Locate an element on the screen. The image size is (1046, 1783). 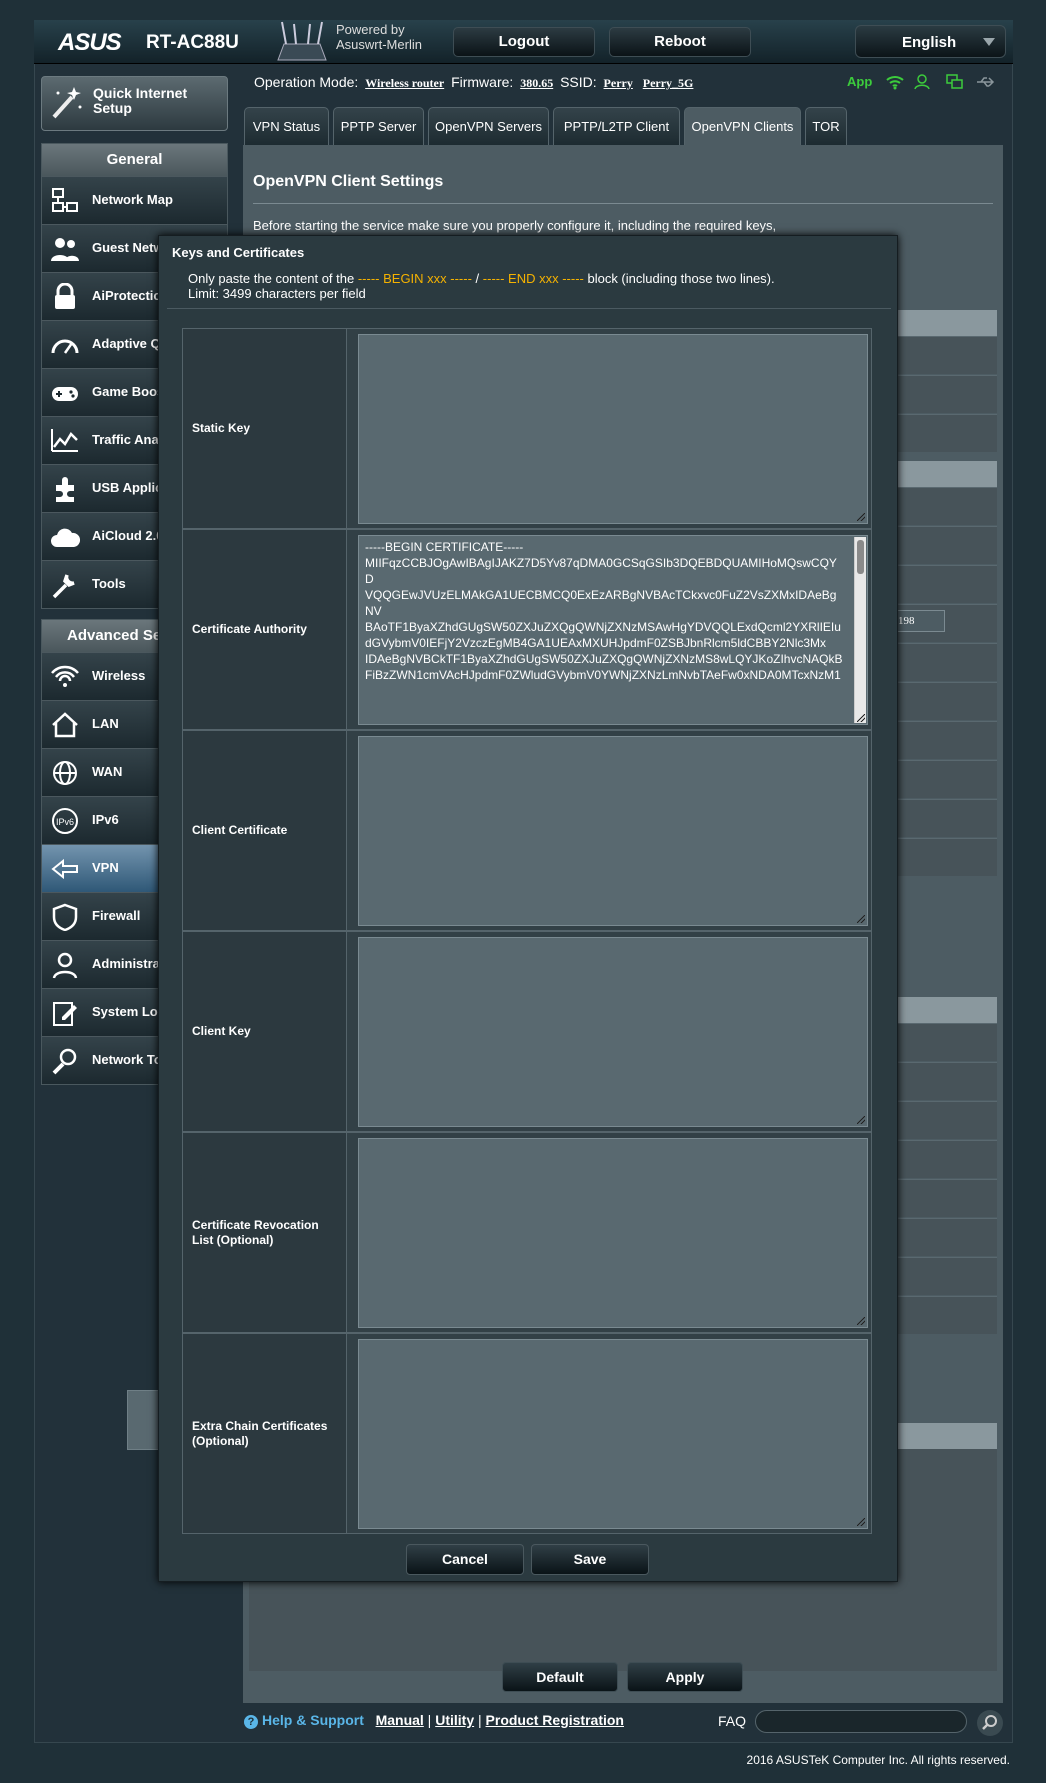
key-row-label: Certificate Revocation List (Optional) is located at coordinates (255, 1232).